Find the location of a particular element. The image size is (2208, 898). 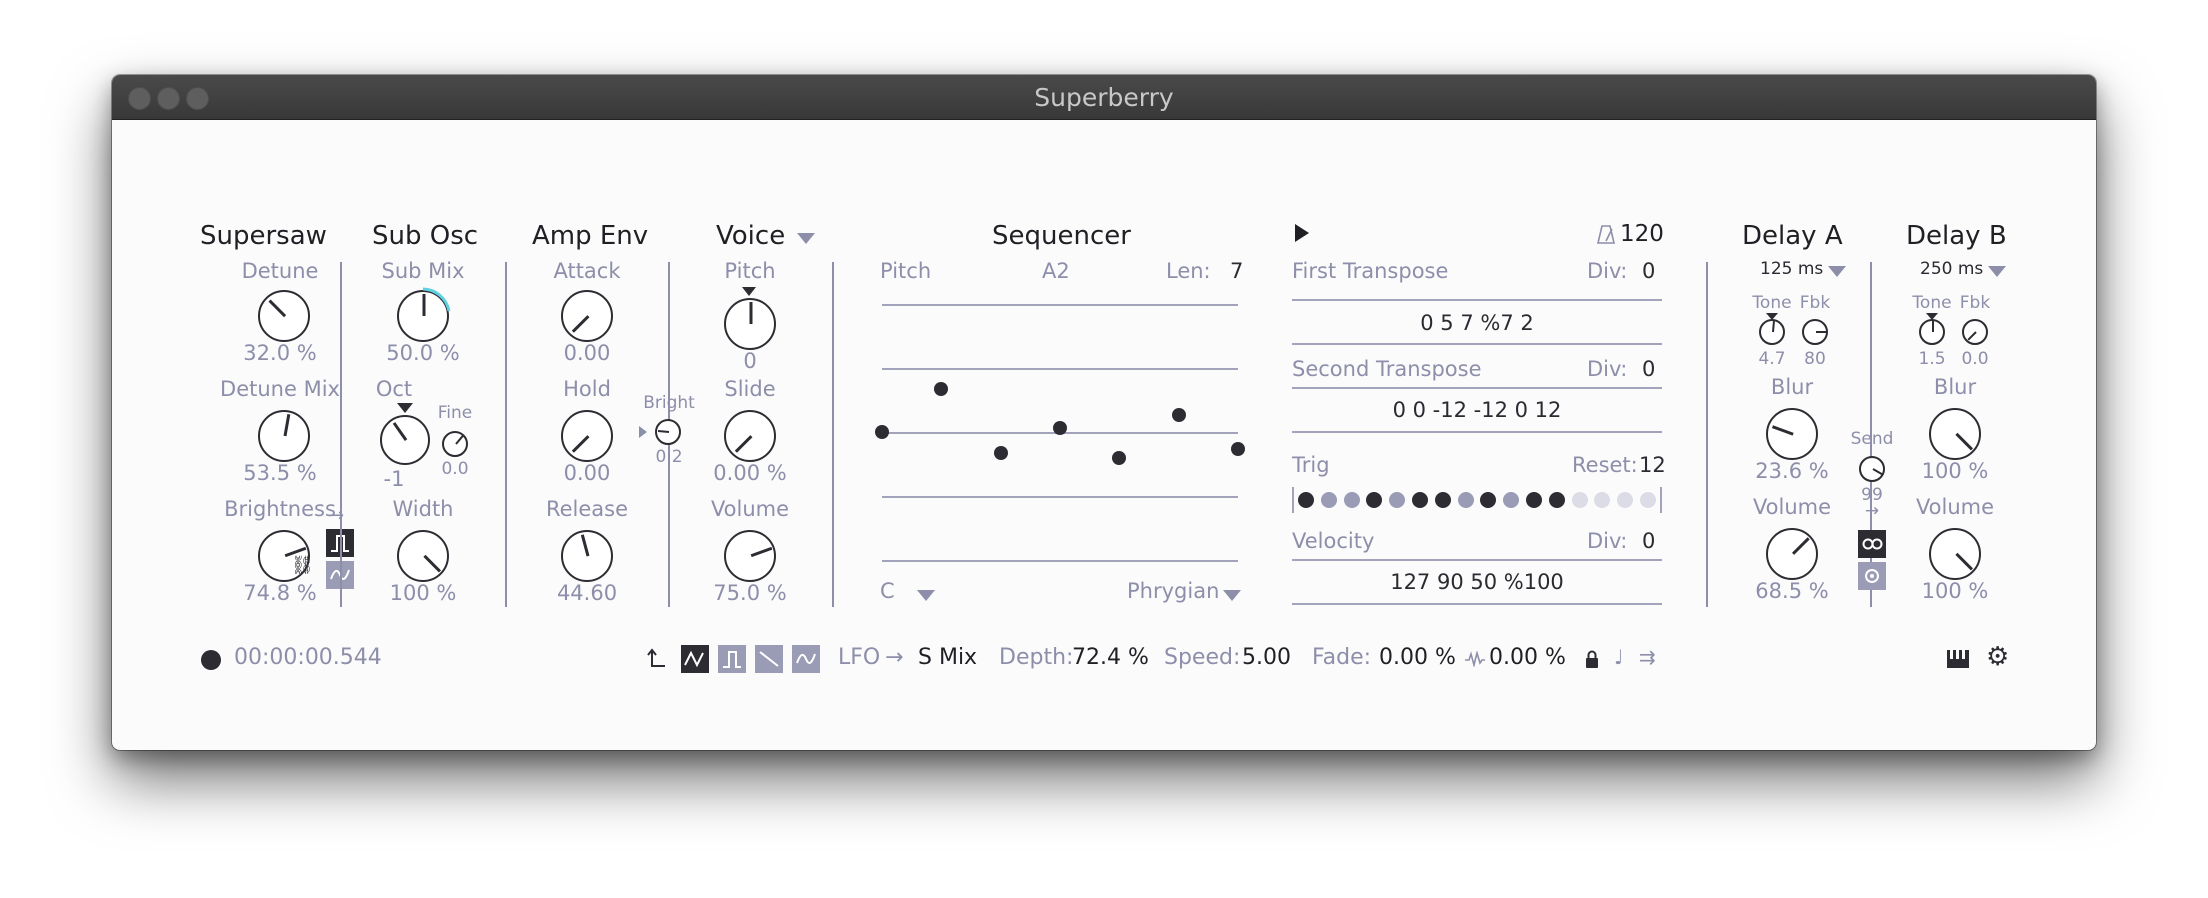

pitch-label: Pitch is located at coordinates (750, 271).